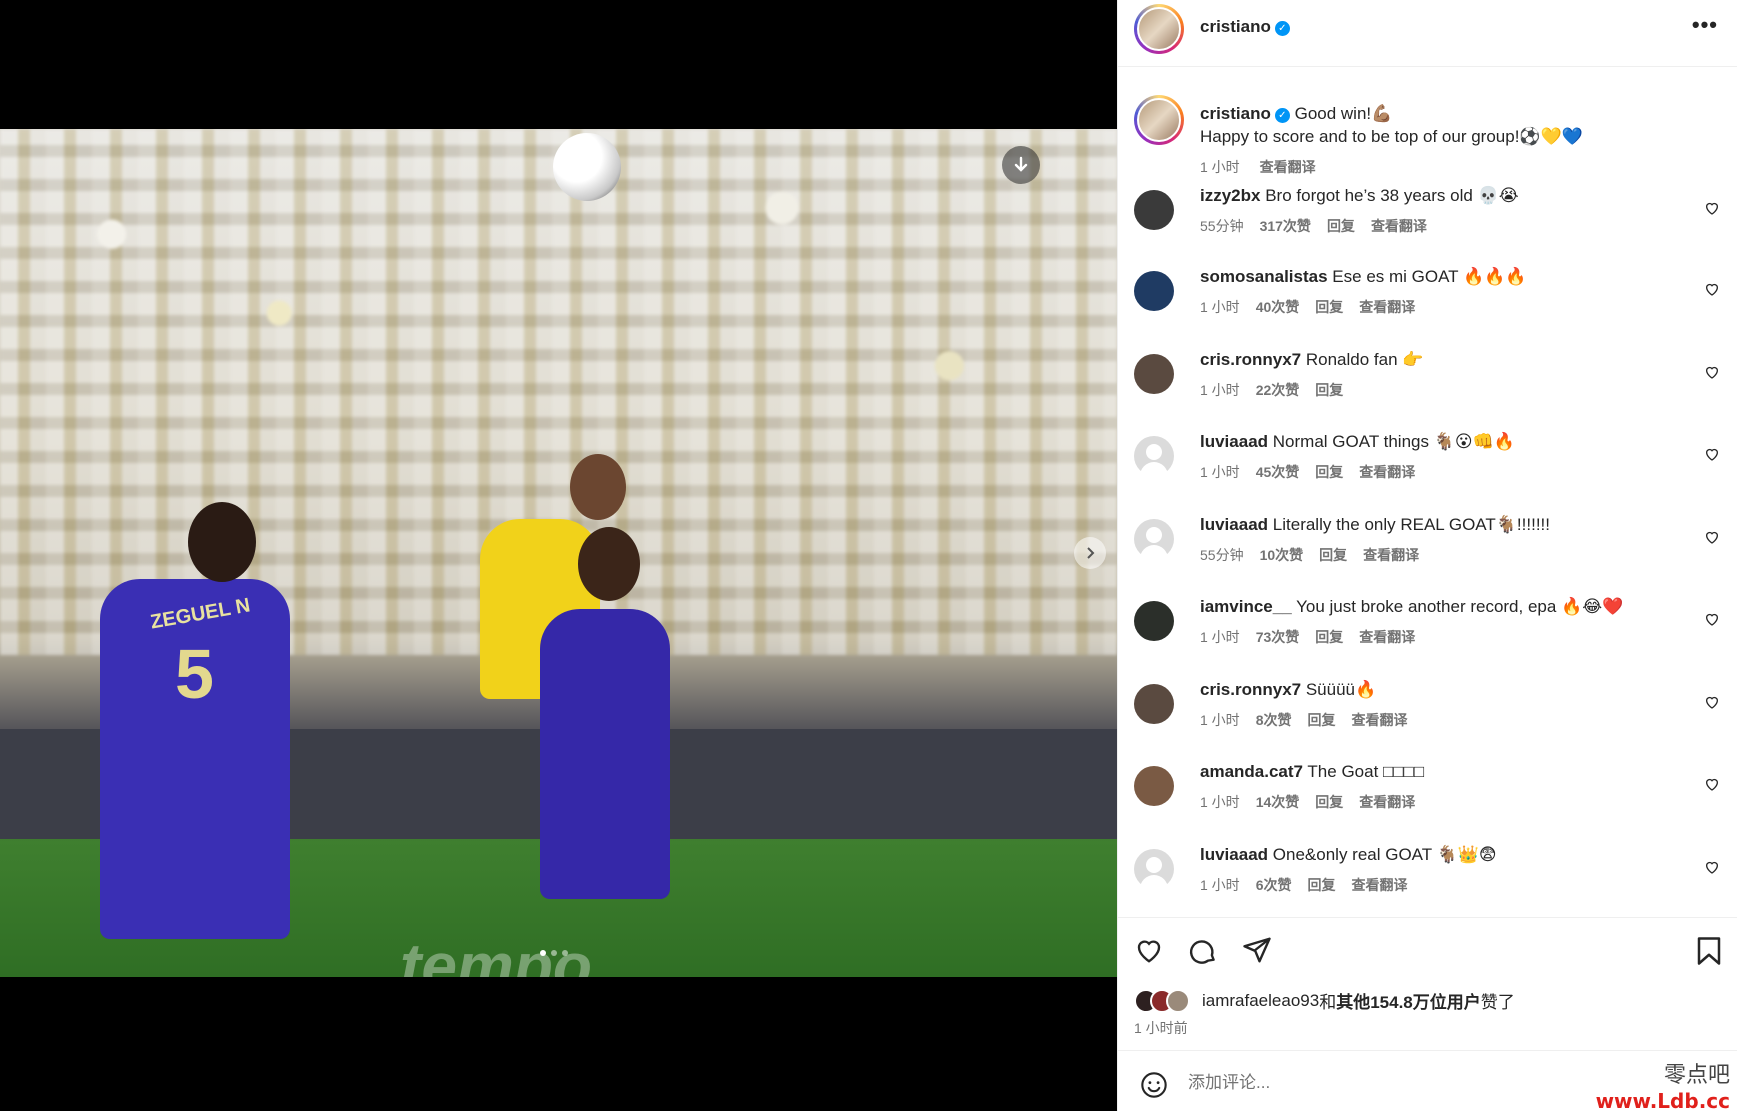 This screenshot has height=1111, width=1737. Describe the element at coordinates (1159, 120) in the screenshot. I see `caption-avatar` at that location.